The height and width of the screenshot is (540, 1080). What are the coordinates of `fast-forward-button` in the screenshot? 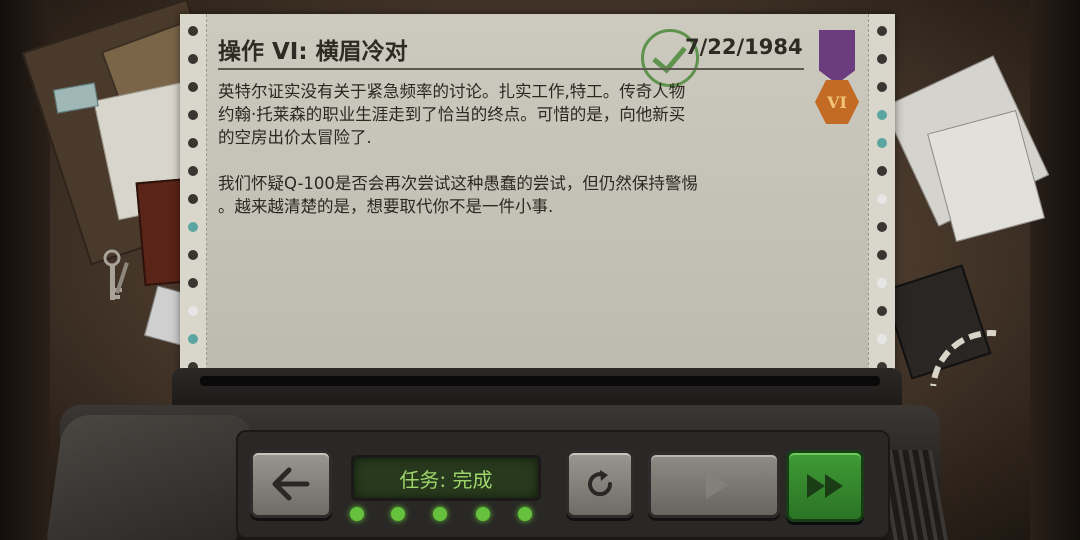 It's located at (825, 486).